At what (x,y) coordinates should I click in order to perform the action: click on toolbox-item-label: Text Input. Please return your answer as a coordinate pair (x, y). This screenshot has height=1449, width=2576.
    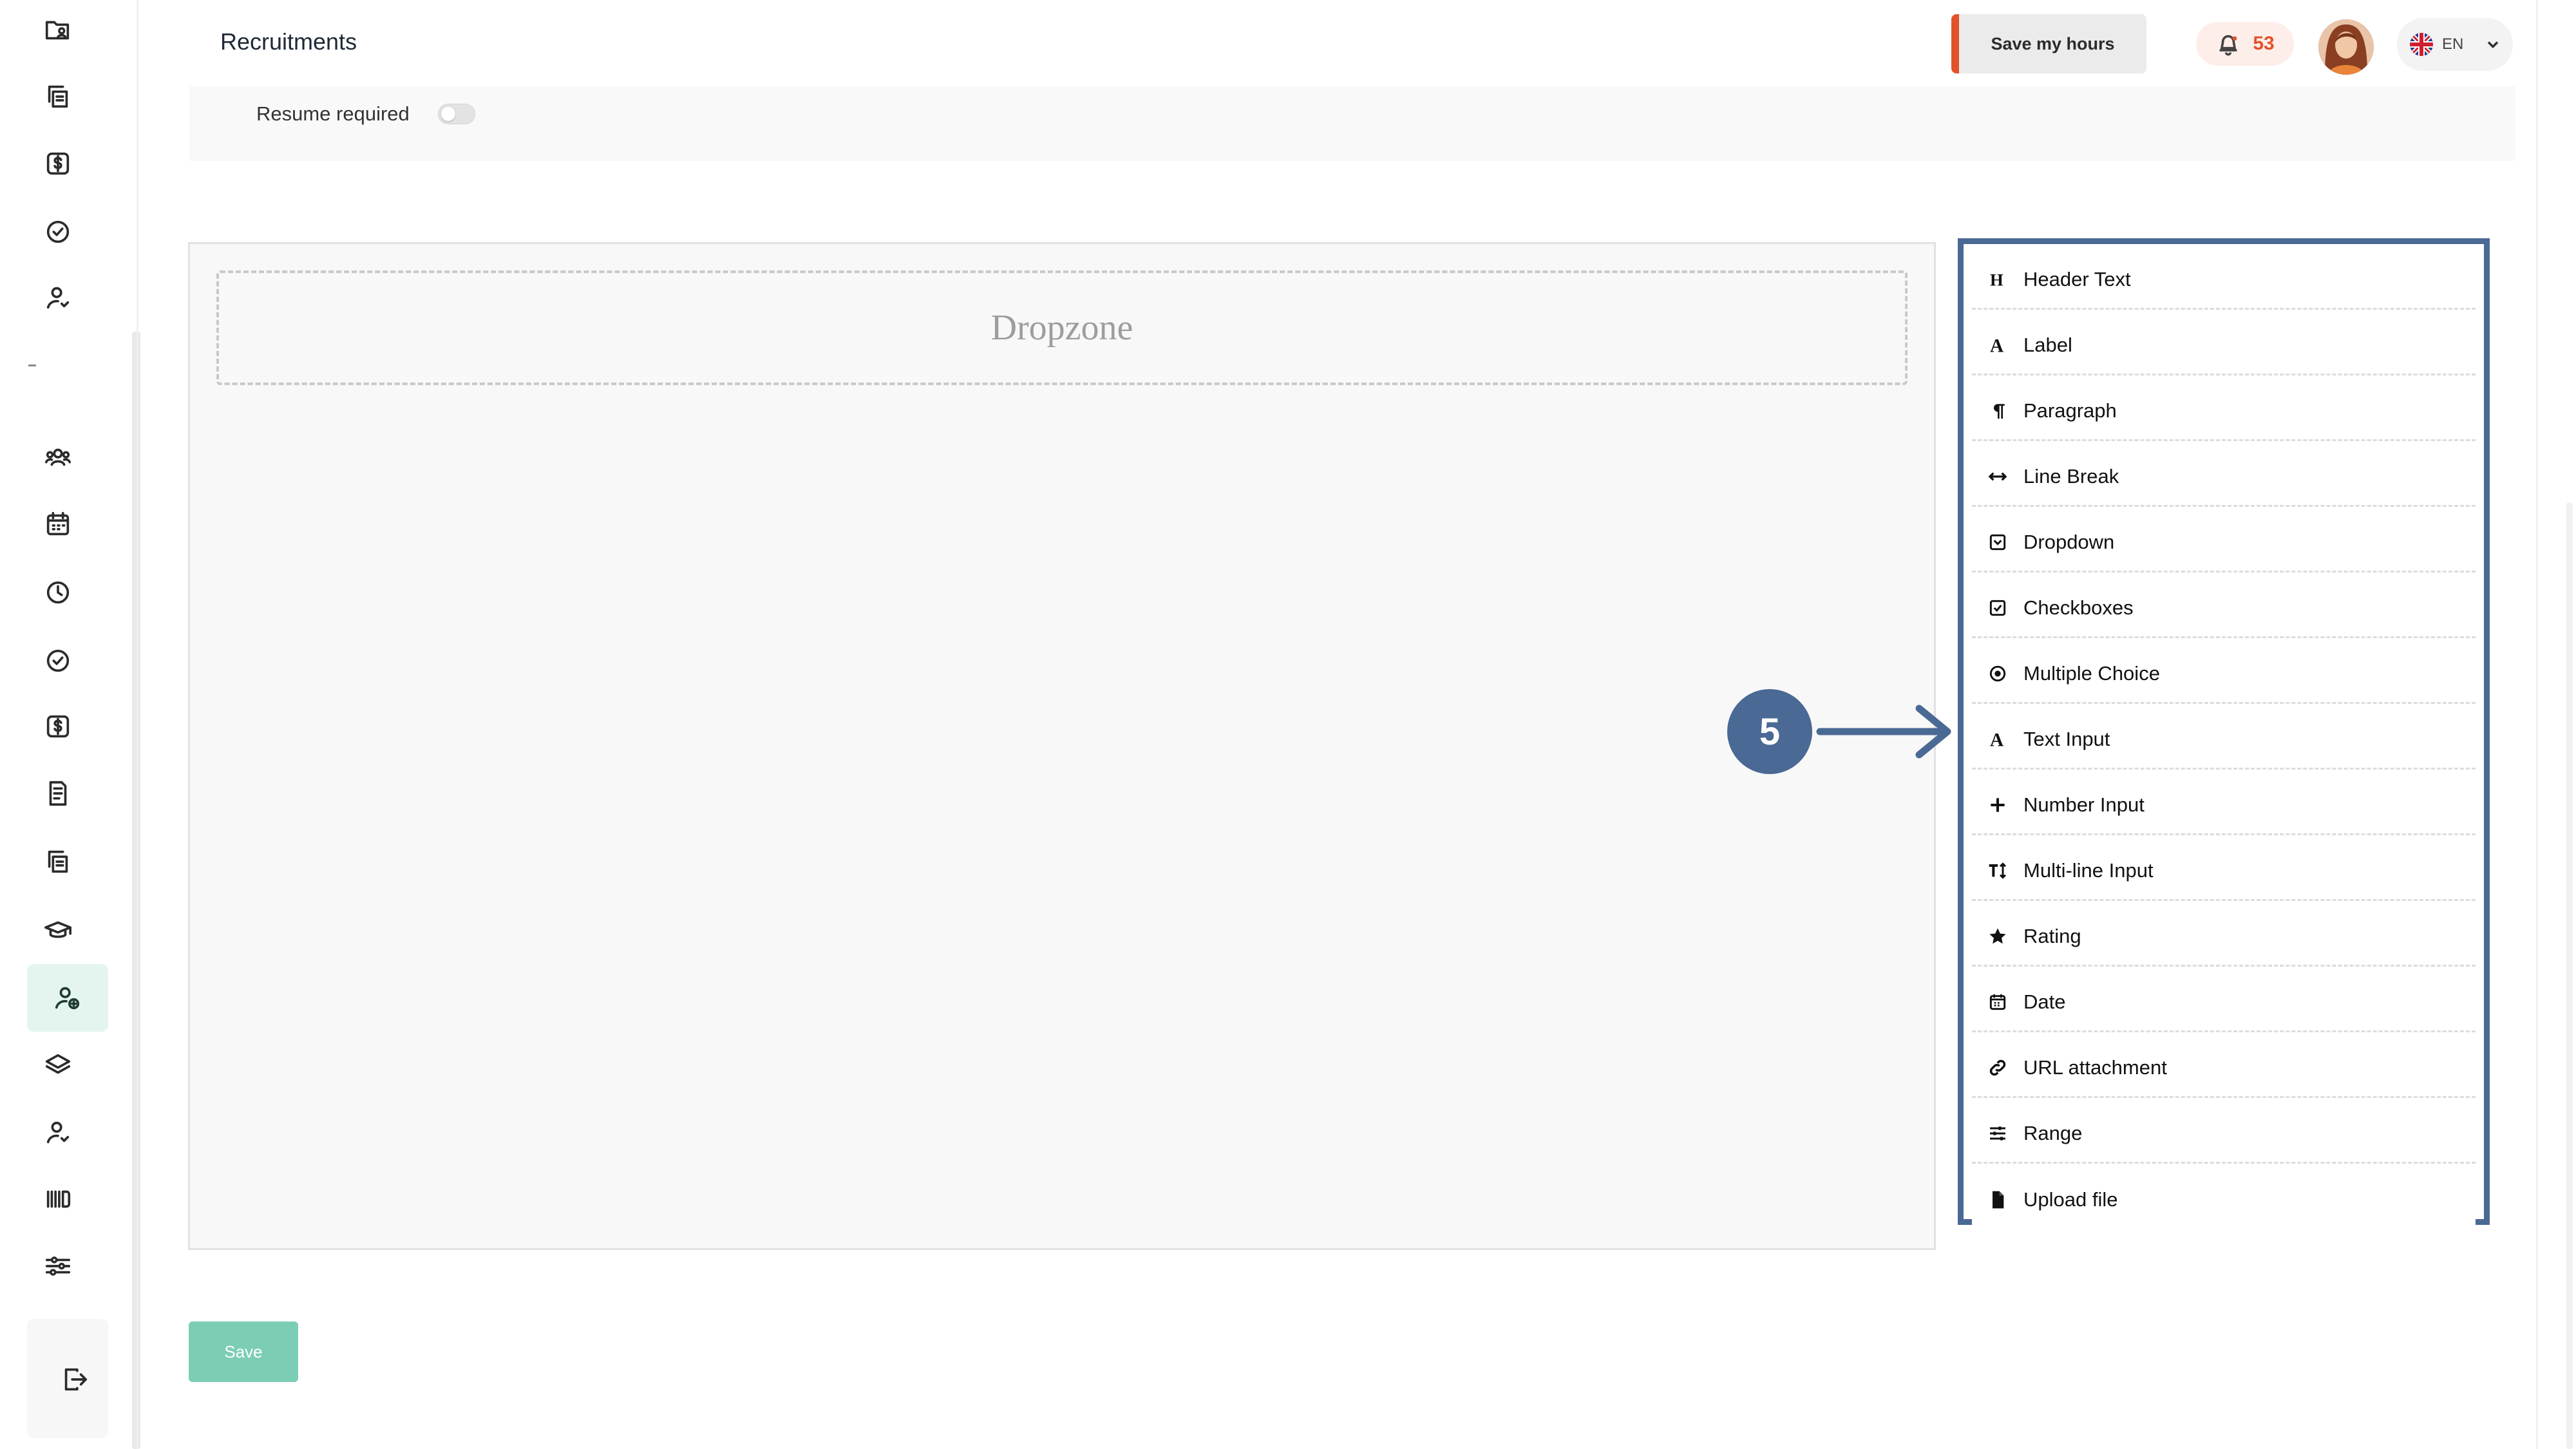
    Looking at the image, I should click on (2066, 739).